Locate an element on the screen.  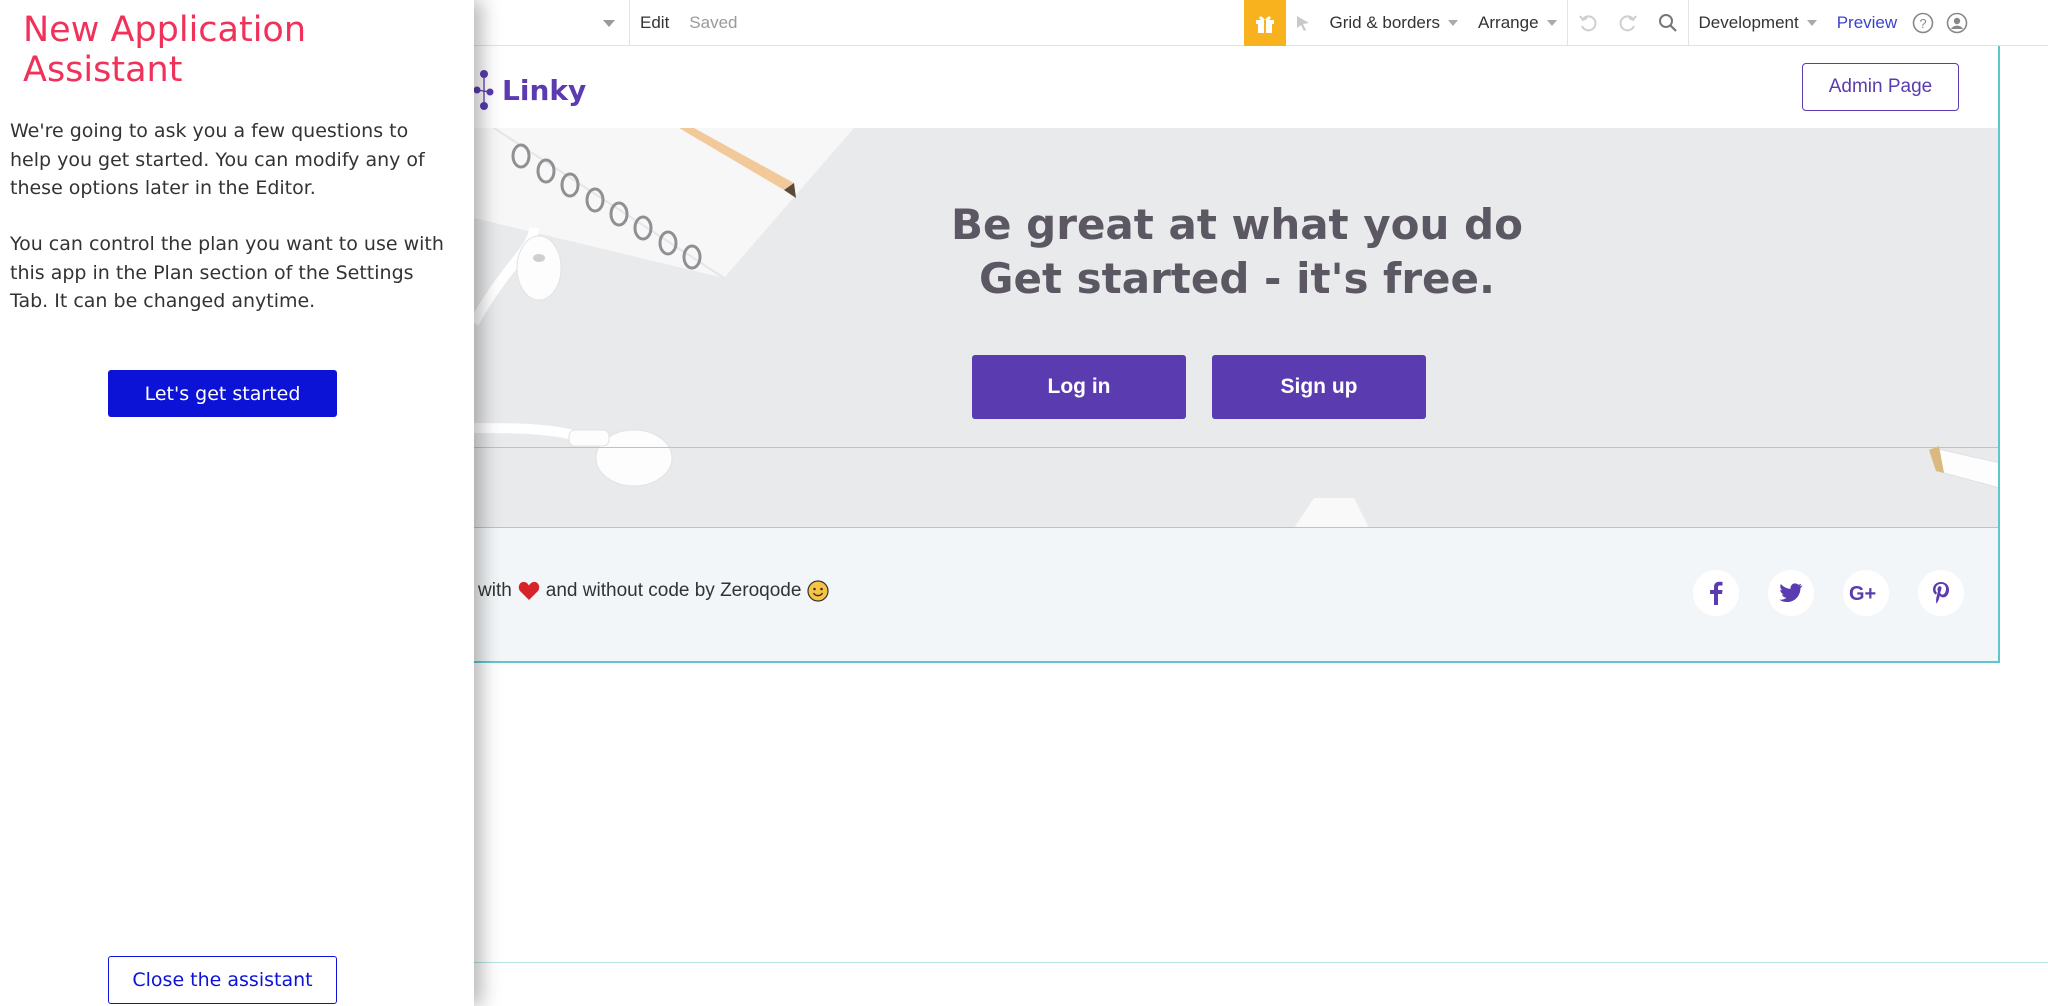
footer-rest-text: and without code by Zeroqode is located at coordinates (673, 590).